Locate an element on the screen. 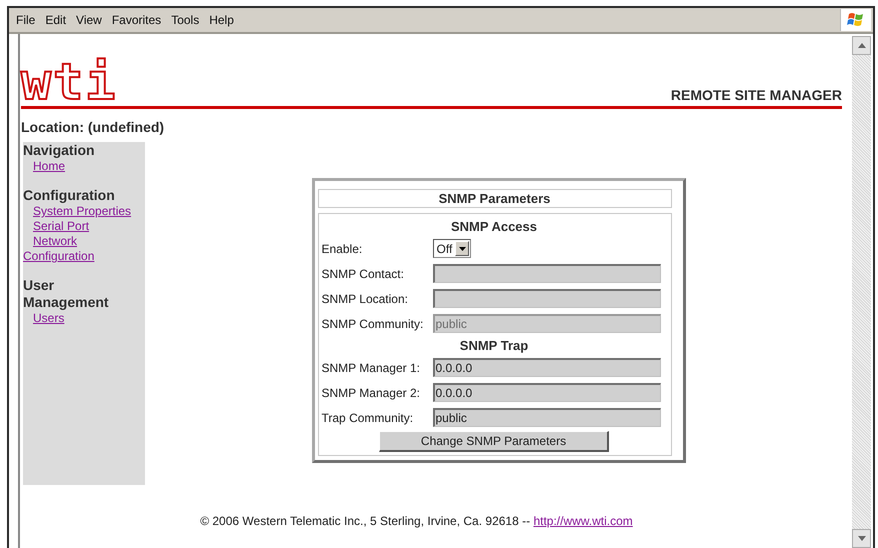 This screenshot has width=878, height=548. section-heading: SNMP Access is located at coordinates (494, 227).